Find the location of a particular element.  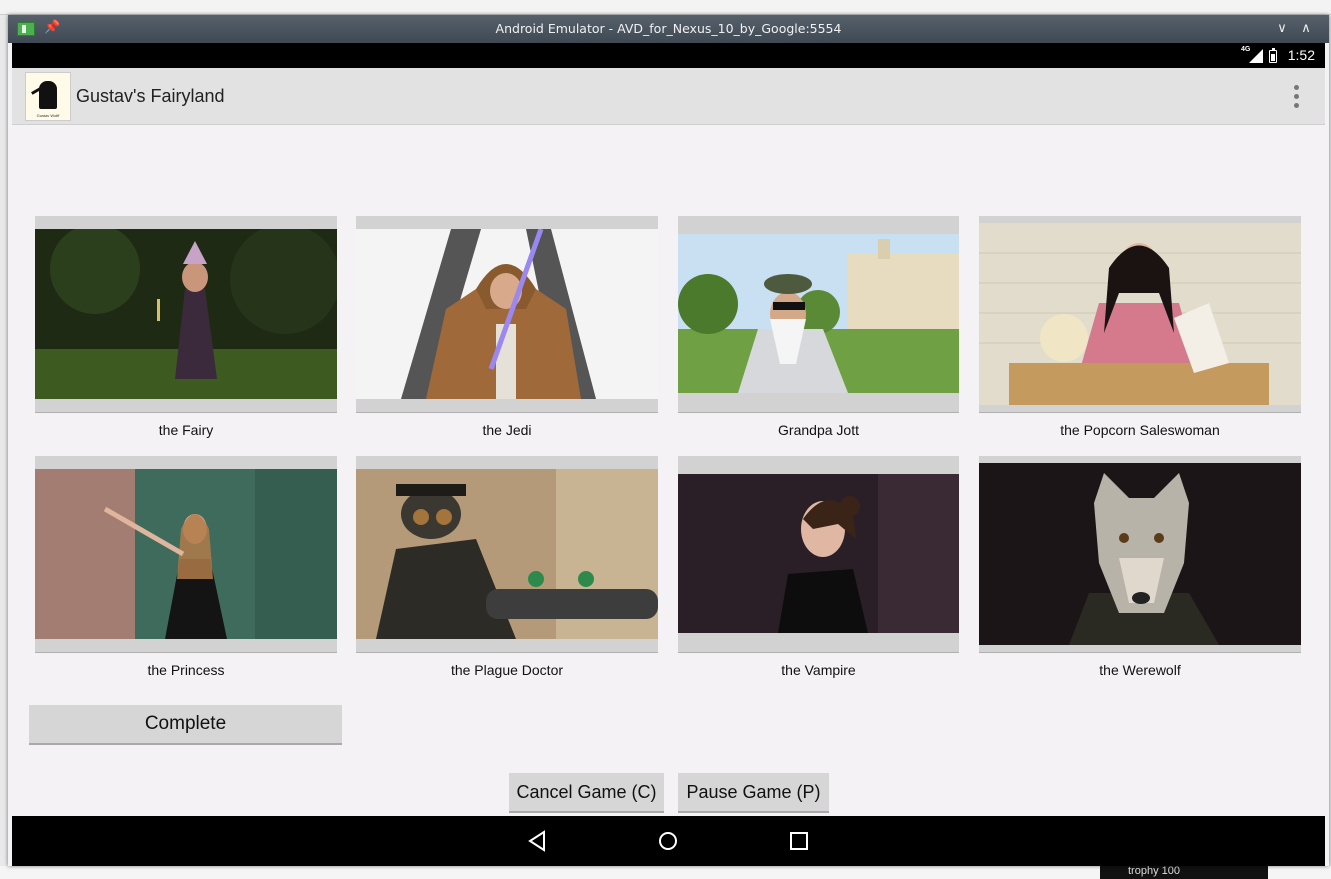

popcorn-photo is located at coordinates (1140, 314).